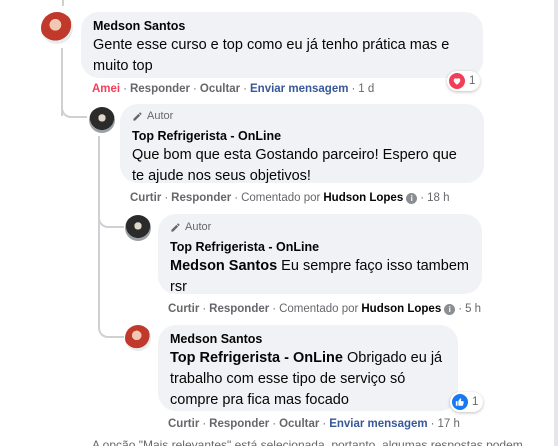  Describe the element at coordinates (460, 402) in the screenshot. I see `thumbs-up-icon` at that location.